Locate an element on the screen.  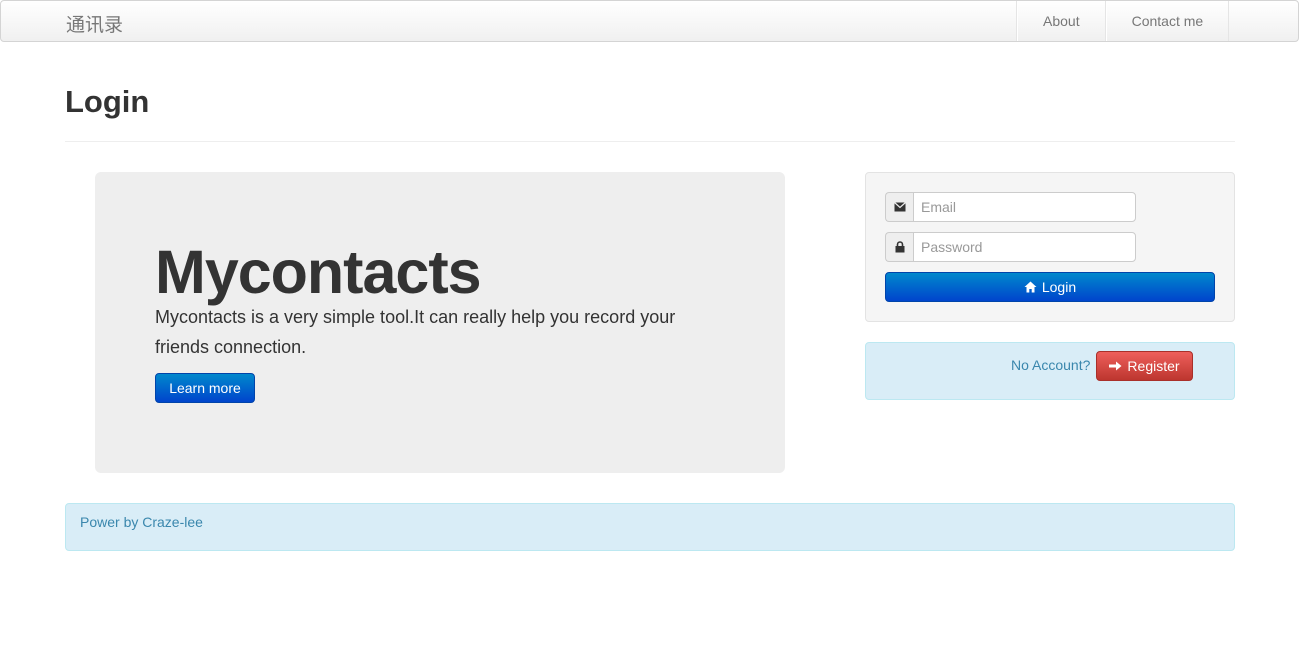
password-input-group is located at coordinates (1010, 247).